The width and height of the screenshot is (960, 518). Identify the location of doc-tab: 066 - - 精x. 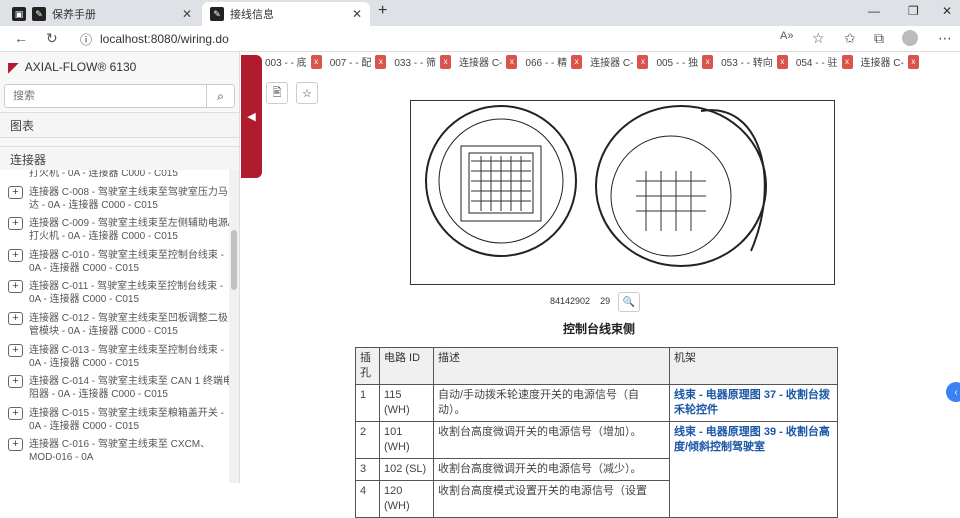
(554, 61).